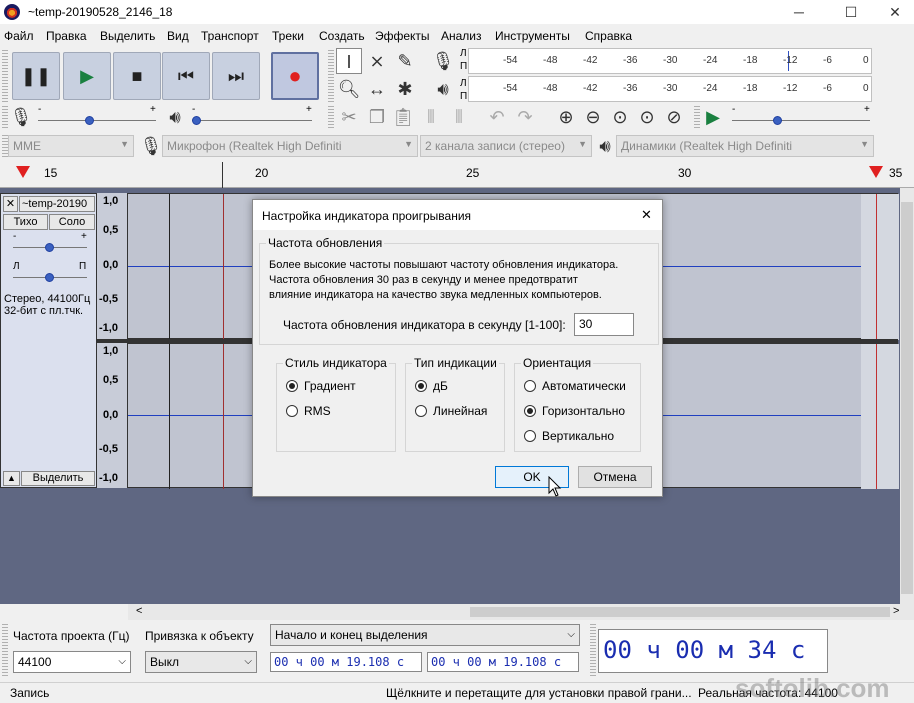 Image resolution: width=914 pixels, height=703 pixels. Describe the element at coordinates (331, 76) in the screenshot. I see `tools-grip` at that location.